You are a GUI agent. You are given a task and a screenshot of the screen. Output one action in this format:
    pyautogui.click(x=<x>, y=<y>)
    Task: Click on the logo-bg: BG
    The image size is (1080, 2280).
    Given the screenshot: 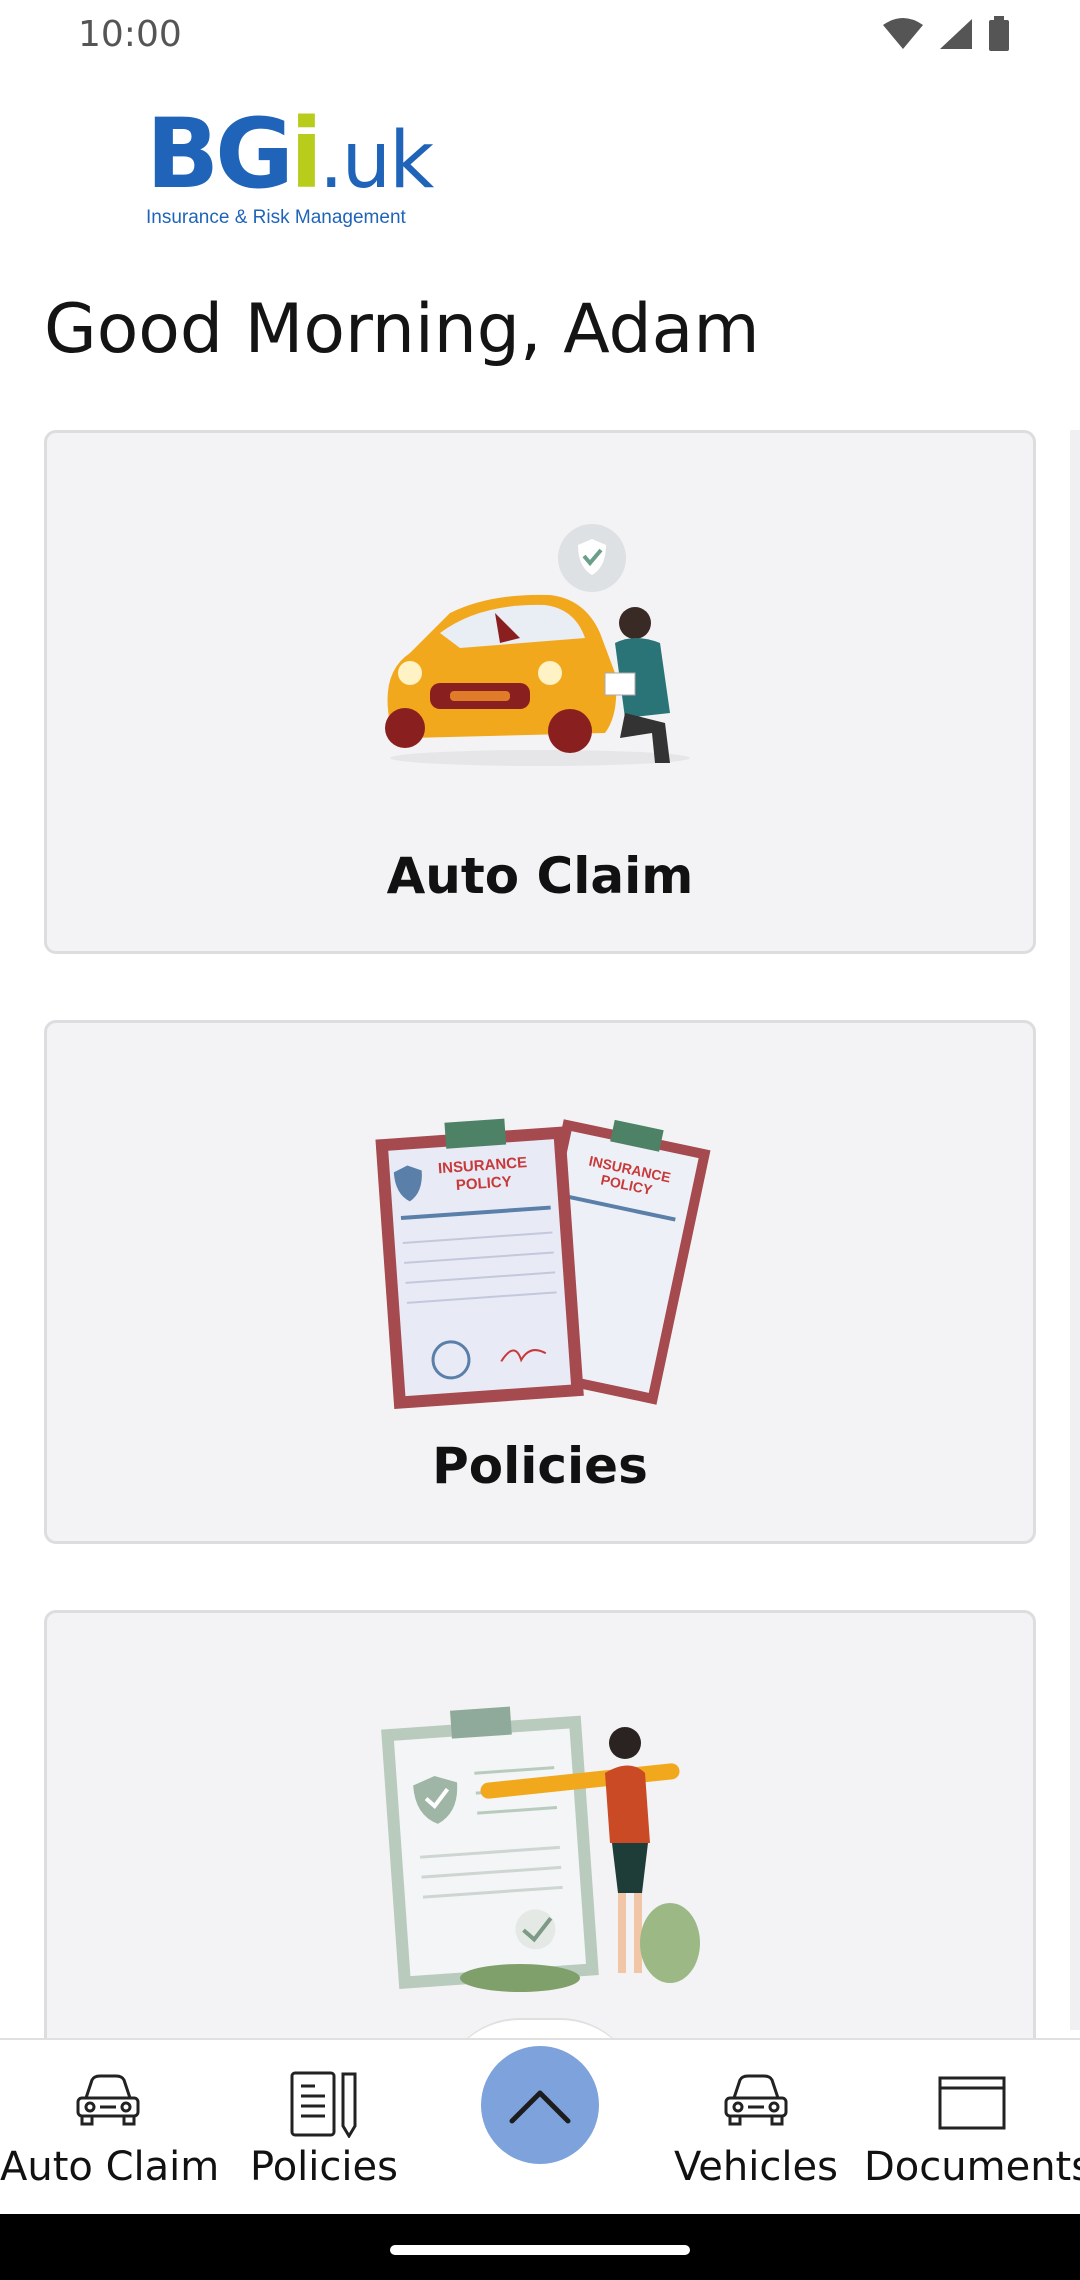 What is the action you would take?
    pyautogui.click(x=220, y=154)
    